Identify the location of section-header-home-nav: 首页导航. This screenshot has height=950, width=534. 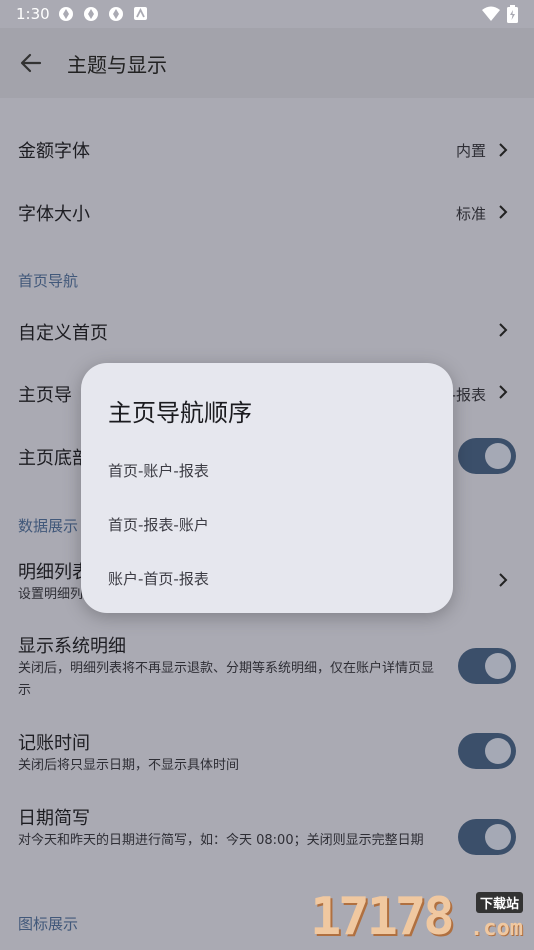
(48, 281).